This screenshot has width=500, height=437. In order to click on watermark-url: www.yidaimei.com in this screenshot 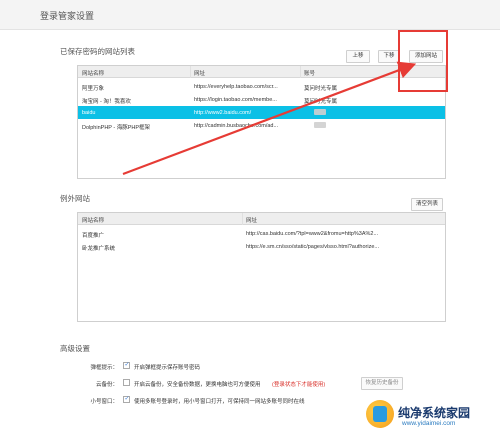, I will do `click(429, 423)`.